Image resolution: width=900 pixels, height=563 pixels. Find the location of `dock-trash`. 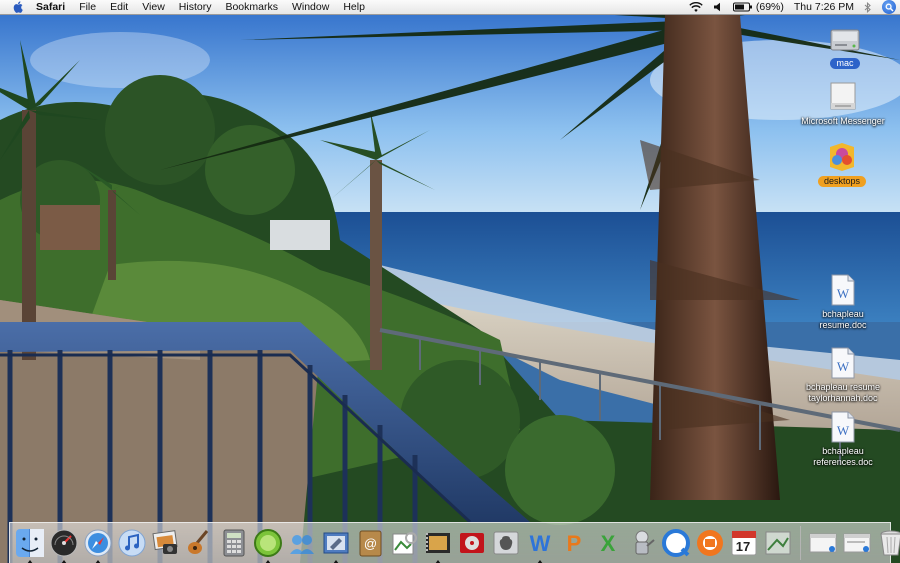

dock-trash is located at coordinates (887, 543).